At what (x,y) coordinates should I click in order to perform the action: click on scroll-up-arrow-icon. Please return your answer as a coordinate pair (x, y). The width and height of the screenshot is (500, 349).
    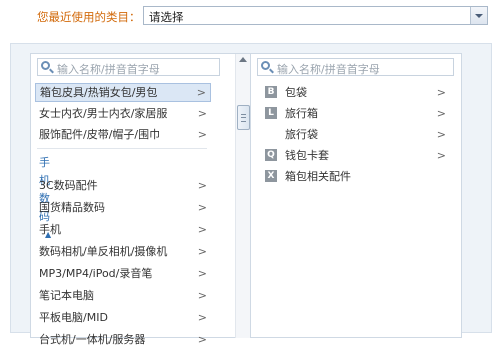
    Looking at the image, I should click on (243, 59).